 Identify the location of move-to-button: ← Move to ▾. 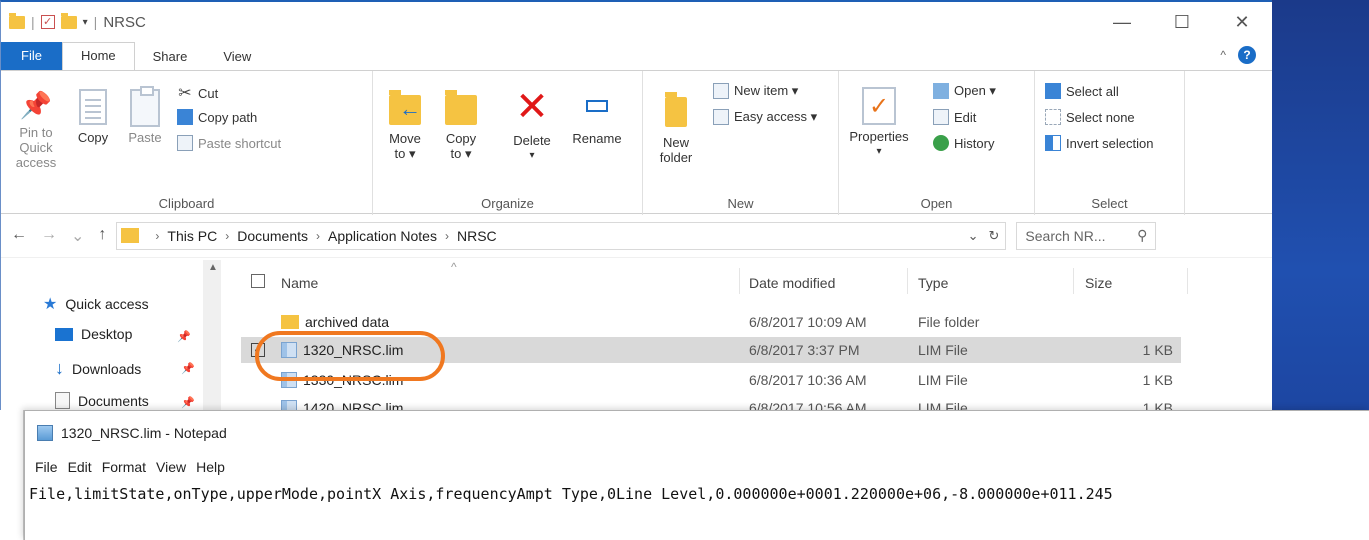
(405, 125).